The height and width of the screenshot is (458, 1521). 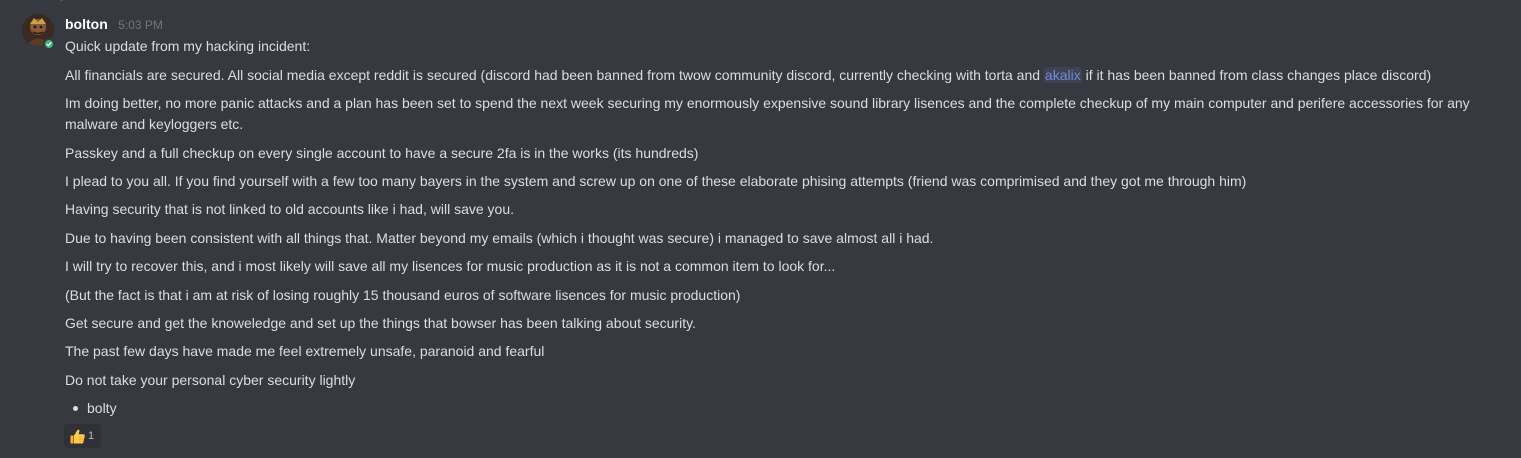 I want to click on username: bolton, so click(x=86, y=24).